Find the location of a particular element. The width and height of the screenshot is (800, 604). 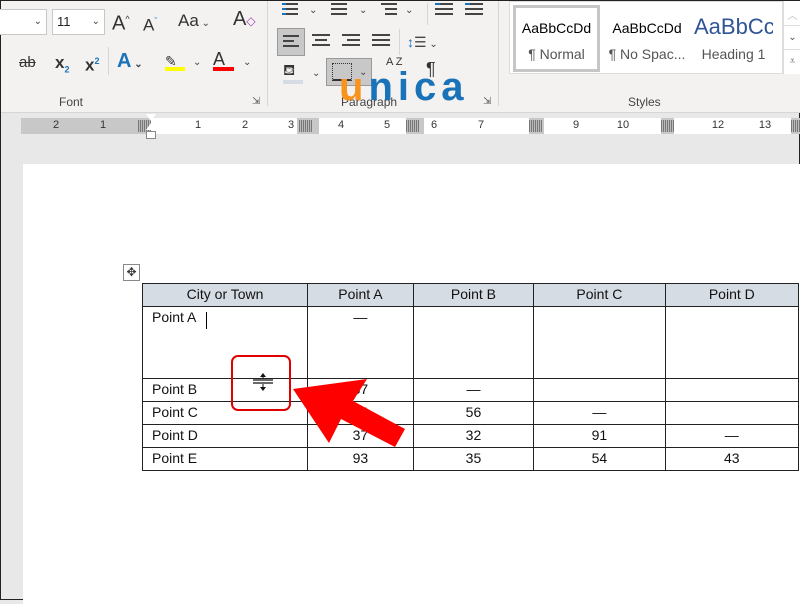

table-row: Point D 37 32 91— is located at coordinates (470, 436).